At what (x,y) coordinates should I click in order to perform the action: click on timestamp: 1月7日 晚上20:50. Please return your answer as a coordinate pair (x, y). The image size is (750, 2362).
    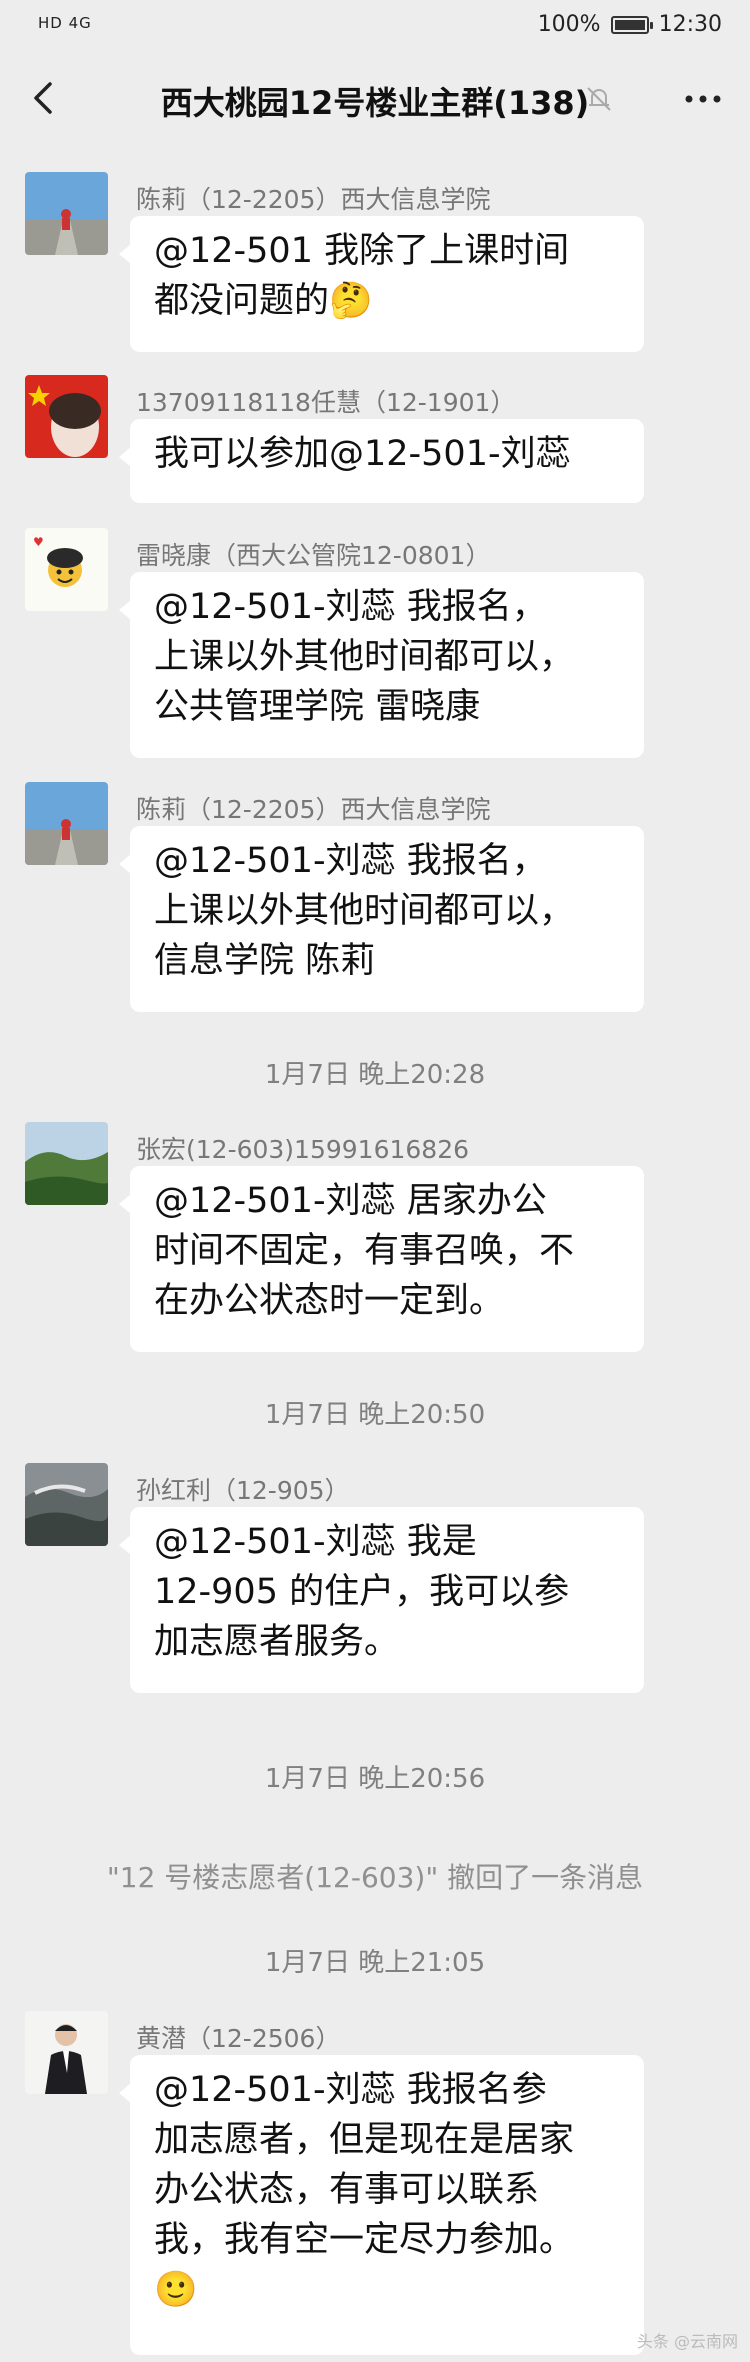
    Looking at the image, I should click on (375, 1415).